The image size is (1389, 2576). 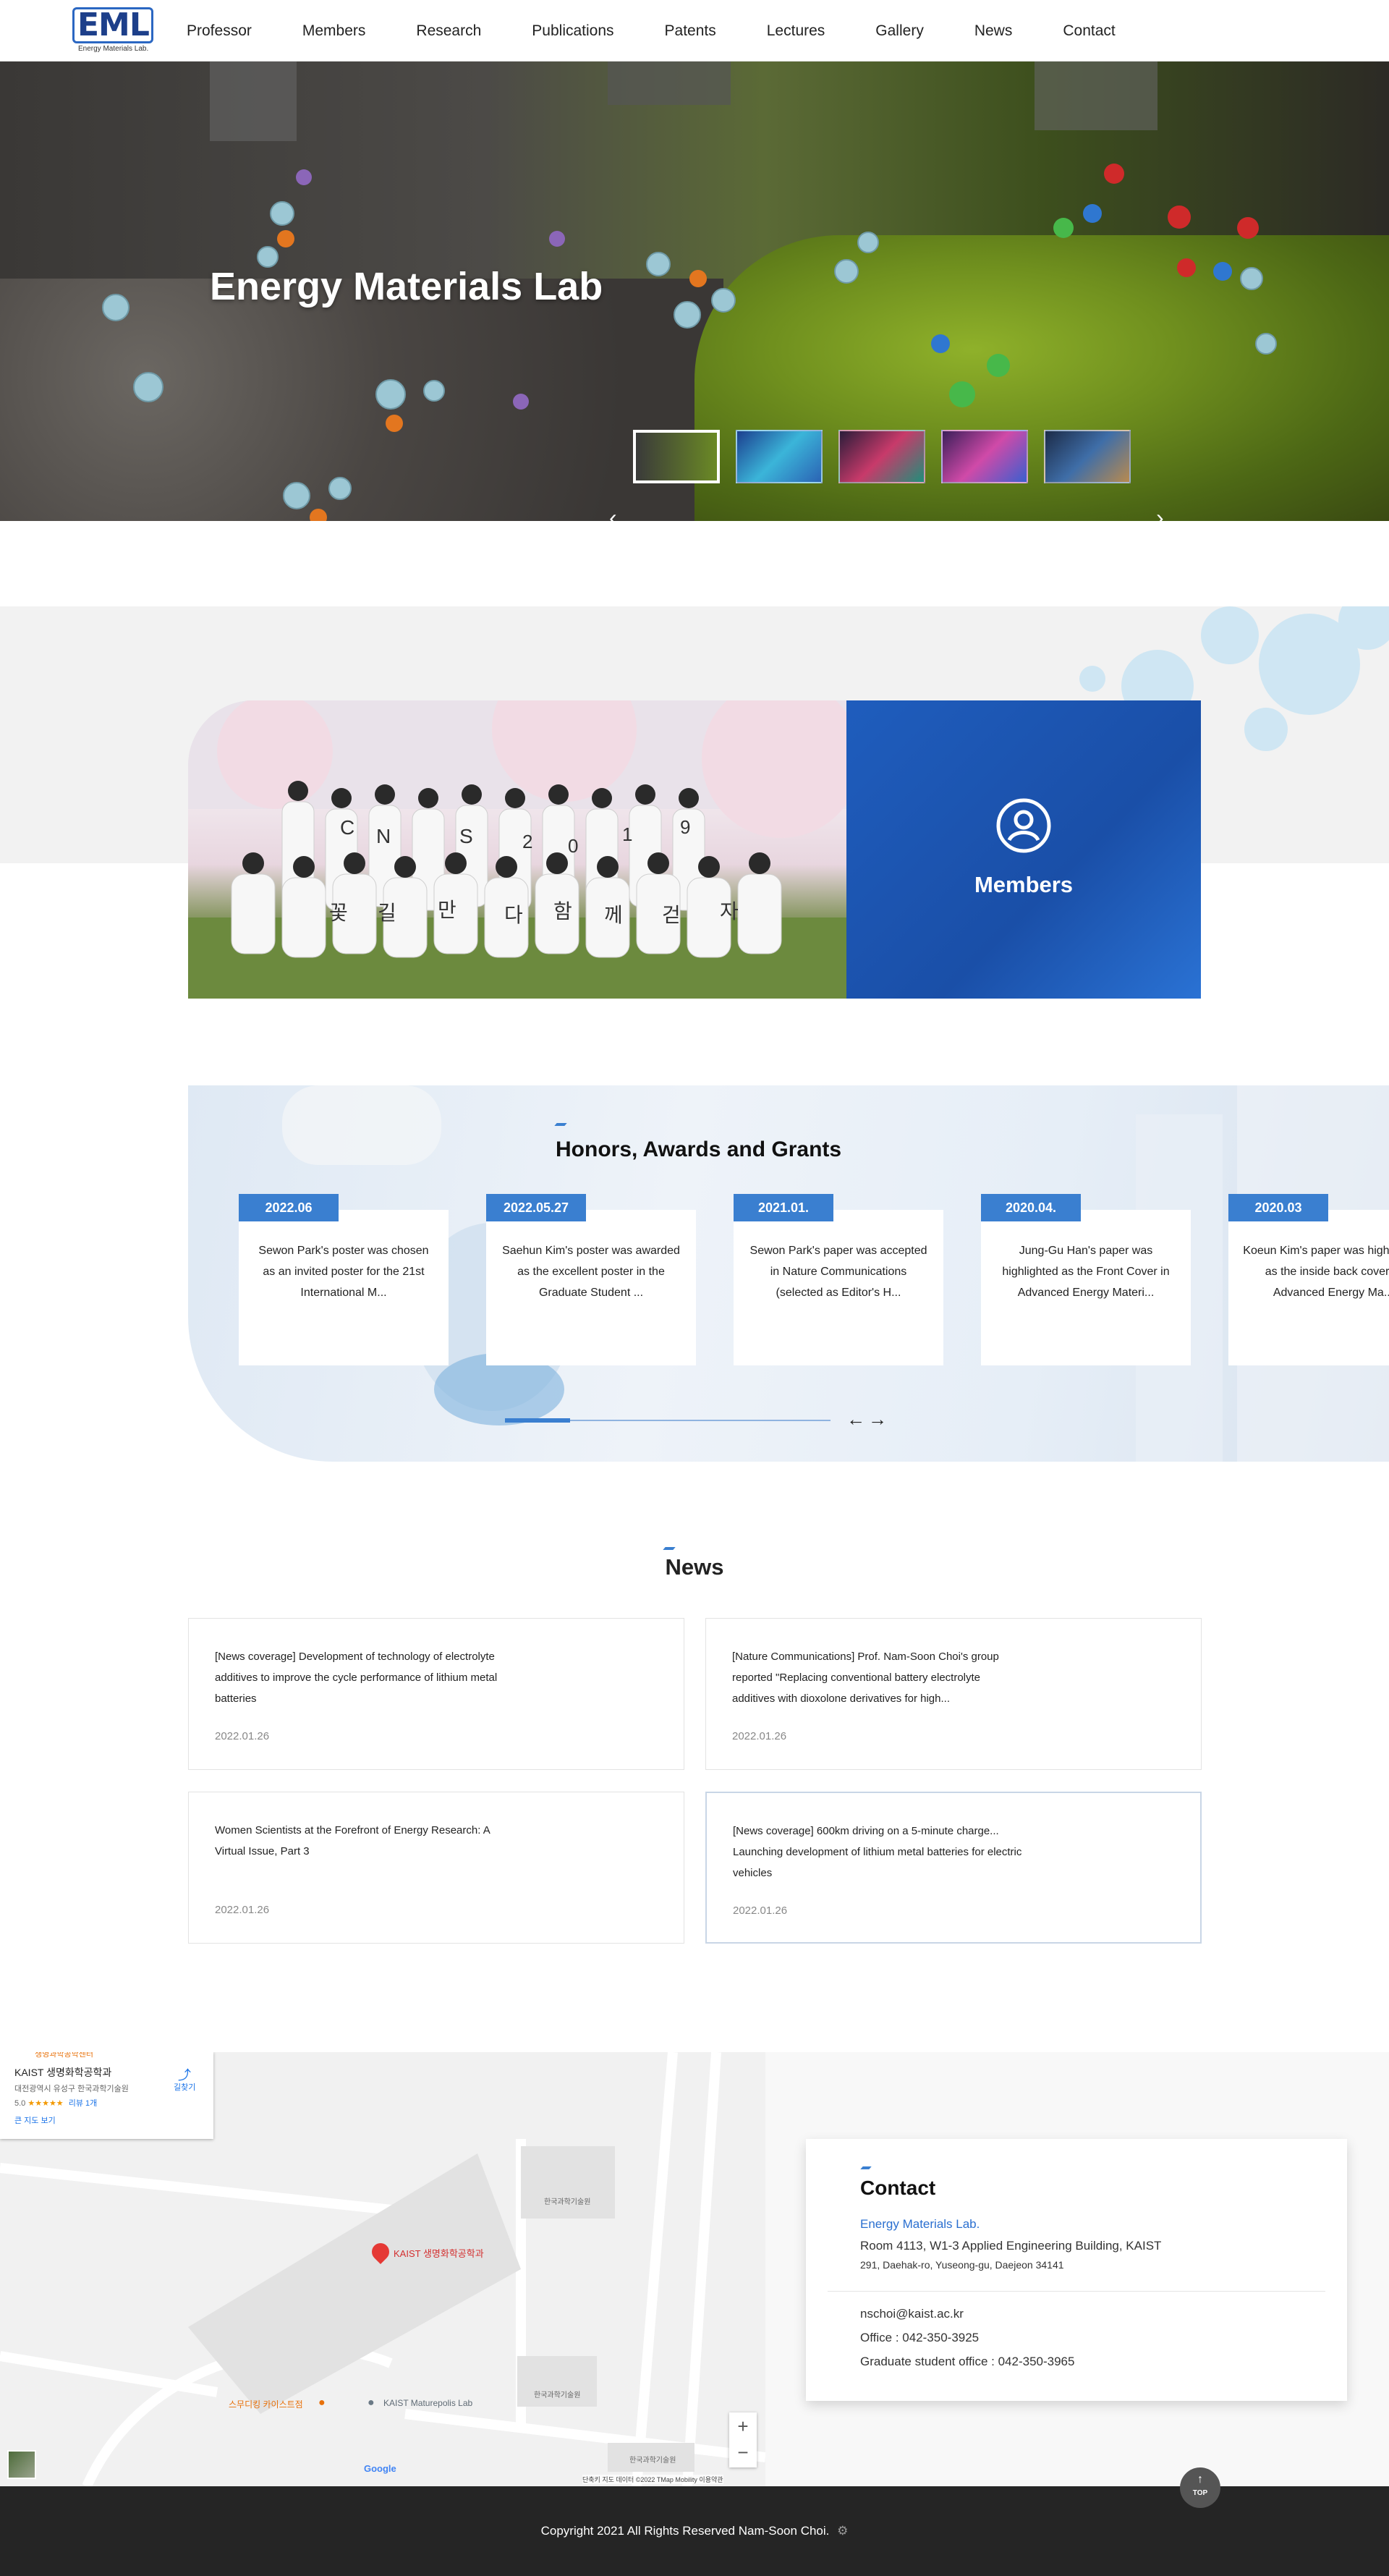 I want to click on honor-date: 2020.03, so click(x=1278, y=1207).